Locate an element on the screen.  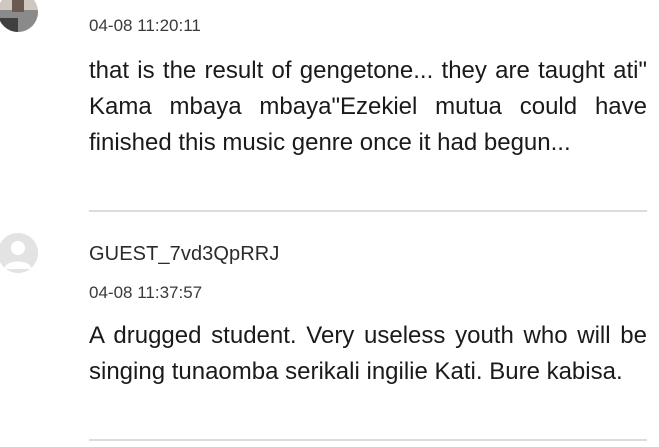
comment-timestamp: 04-08 11:20:11 is located at coordinates (145, 25).